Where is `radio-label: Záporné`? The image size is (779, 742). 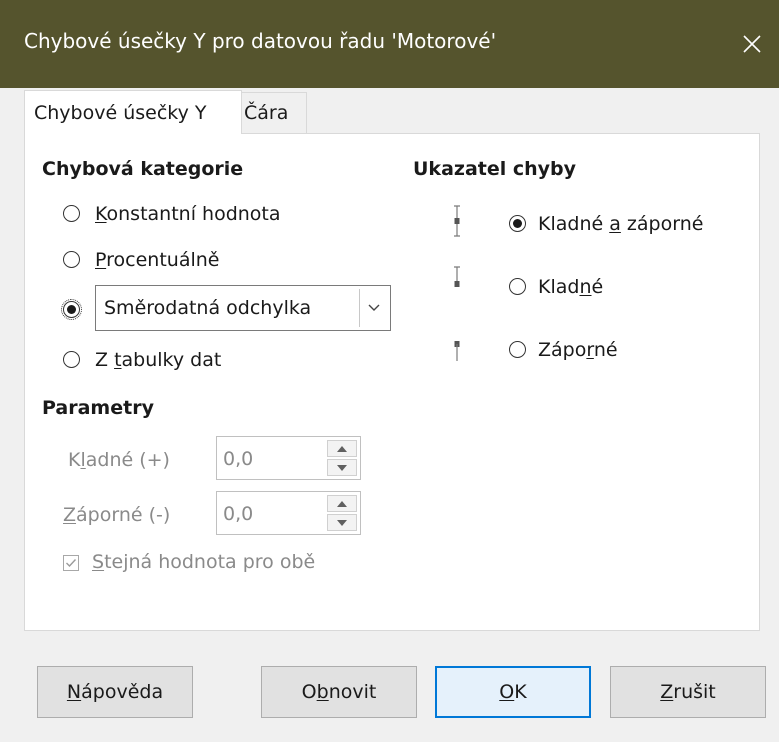 radio-label: Záporné is located at coordinates (578, 350).